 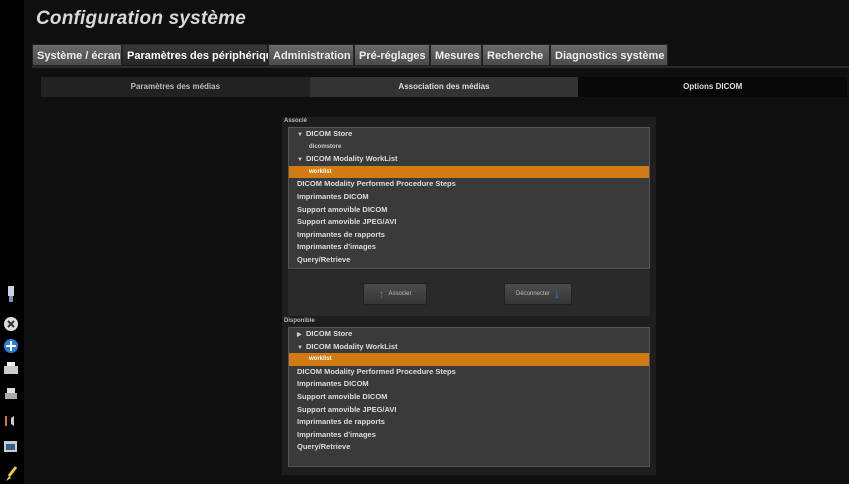 What do you see at coordinates (557, 294) in the screenshot?
I see `arrow-down-icon: ↓` at bounding box center [557, 294].